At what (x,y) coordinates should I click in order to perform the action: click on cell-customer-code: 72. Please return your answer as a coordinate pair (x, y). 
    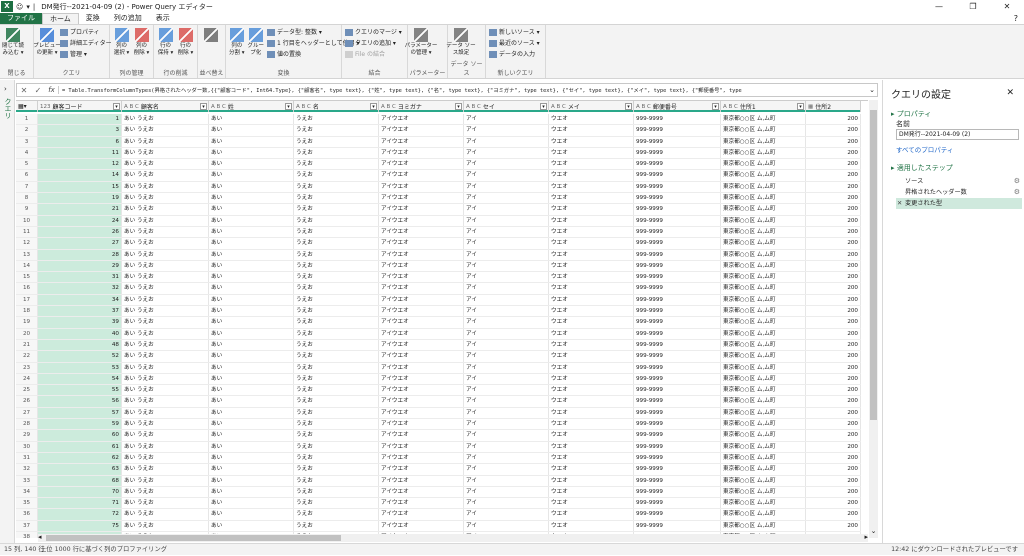
    Looking at the image, I should click on (80, 514).